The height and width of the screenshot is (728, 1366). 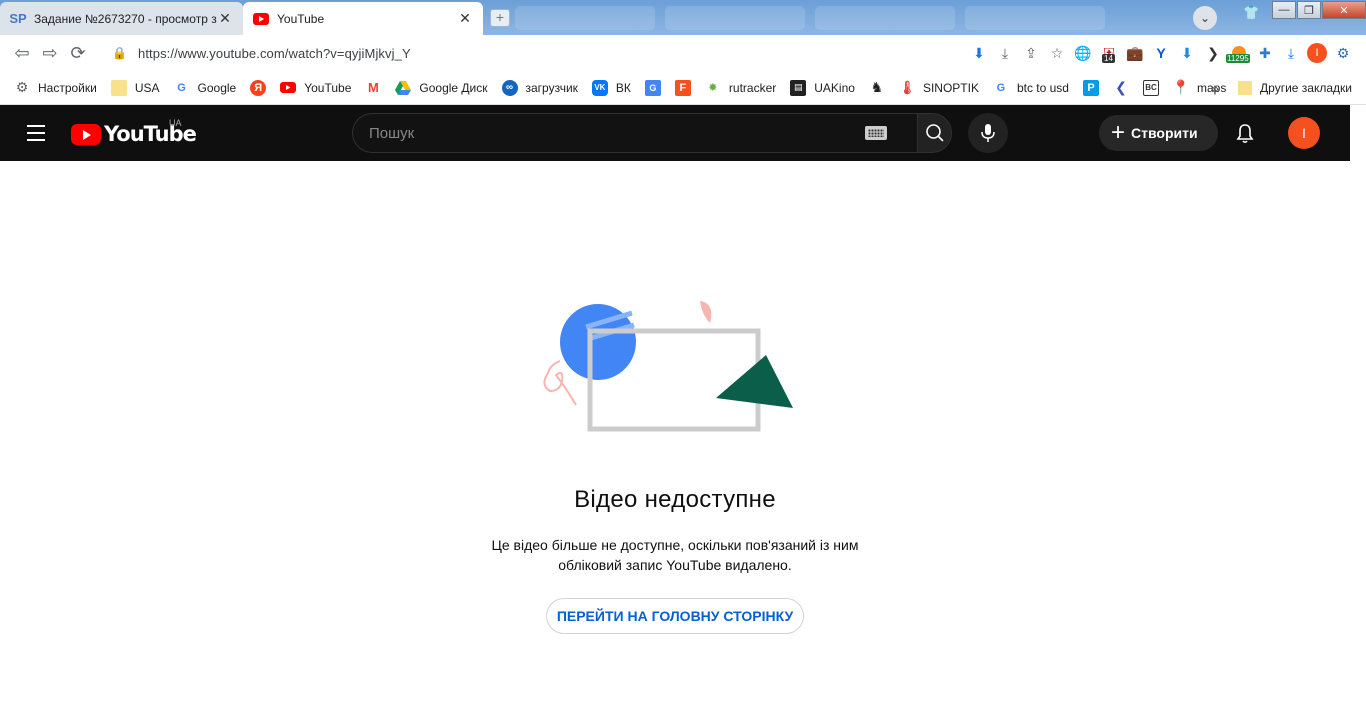 What do you see at coordinates (740, 88) in the screenshot?
I see `bookmark-rutracker: ✸ rutracker` at bounding box center [740, 88].